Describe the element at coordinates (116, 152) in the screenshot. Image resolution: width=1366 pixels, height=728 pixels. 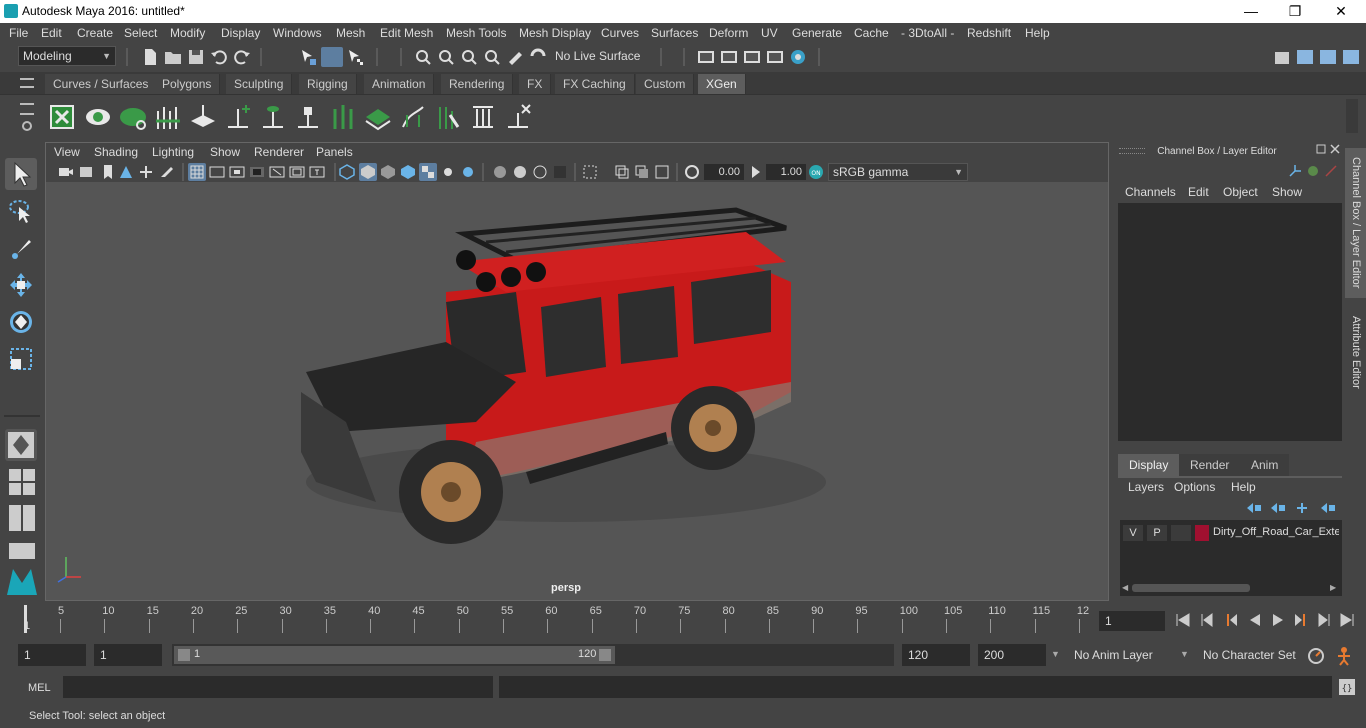
I see `viewport-menu-shading: Shading` at that location.